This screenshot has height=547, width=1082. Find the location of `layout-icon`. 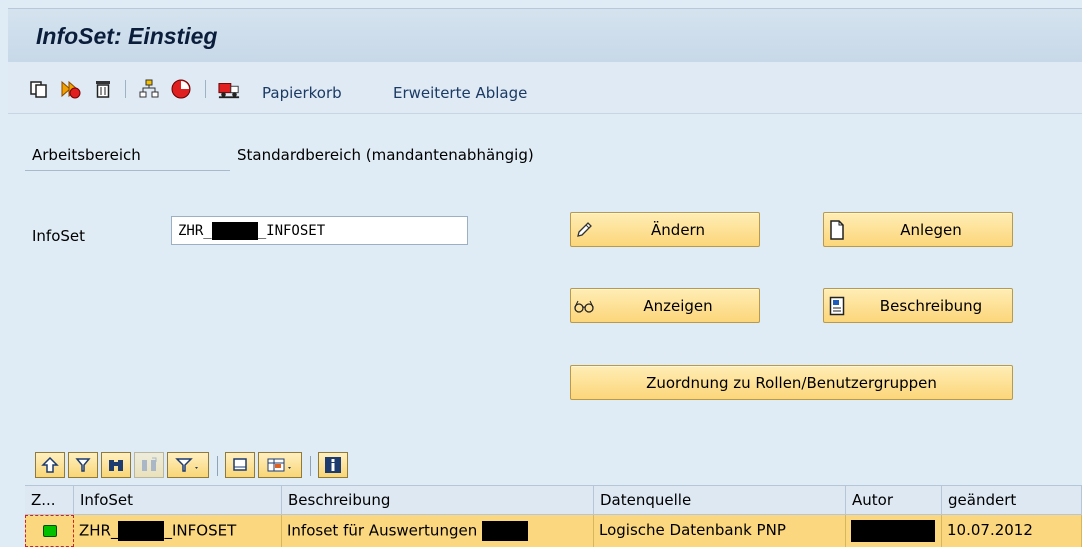

layout-icon is located at coordinates (279, 465).